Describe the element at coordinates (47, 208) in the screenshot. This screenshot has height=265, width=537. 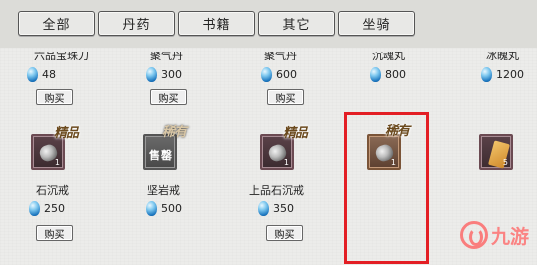
I see `item-price: 250` at that location.